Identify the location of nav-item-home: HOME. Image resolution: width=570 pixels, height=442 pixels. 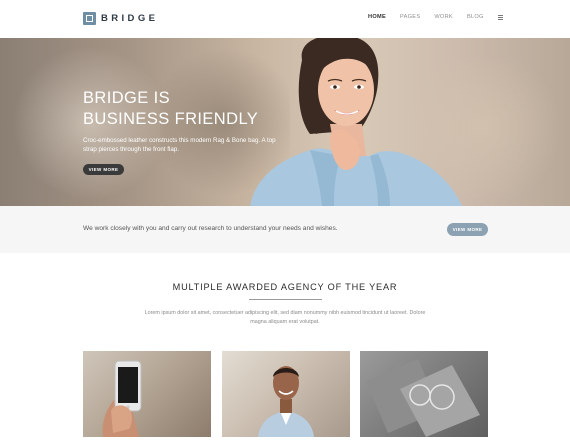
(377, 17).